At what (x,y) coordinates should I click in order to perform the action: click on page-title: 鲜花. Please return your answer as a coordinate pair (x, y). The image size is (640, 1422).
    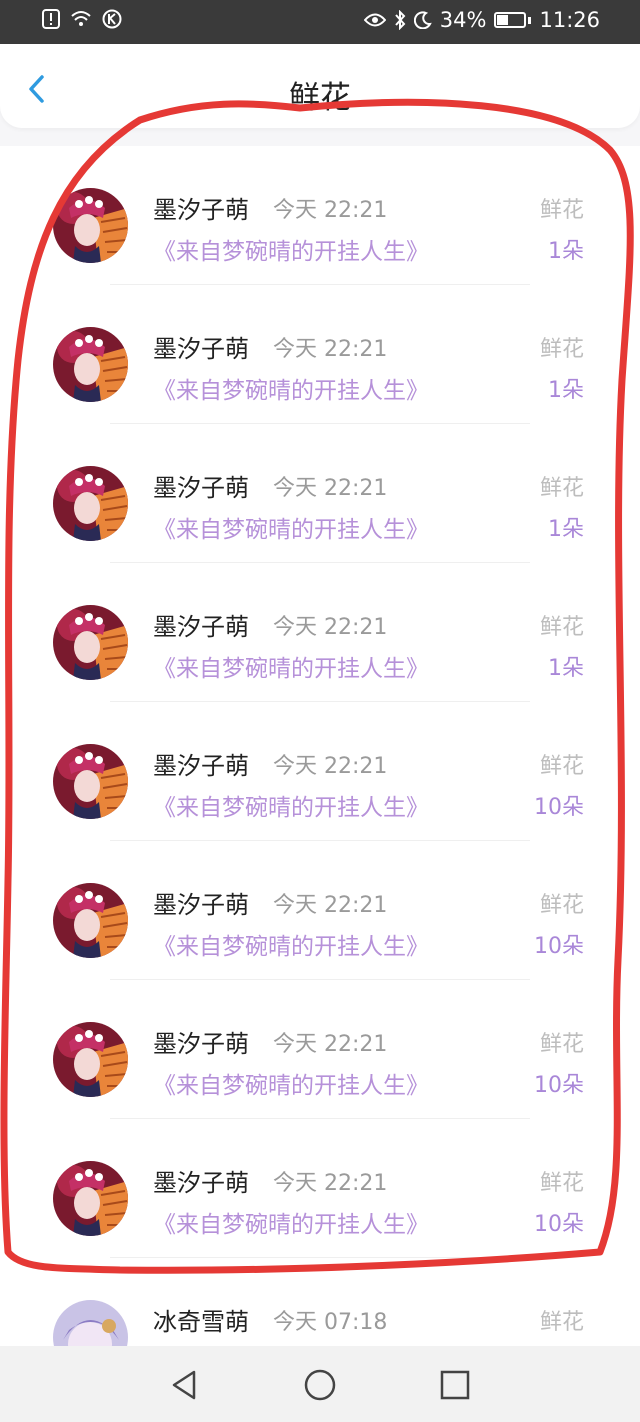
    Looking at the image, I should click on (320, 98).